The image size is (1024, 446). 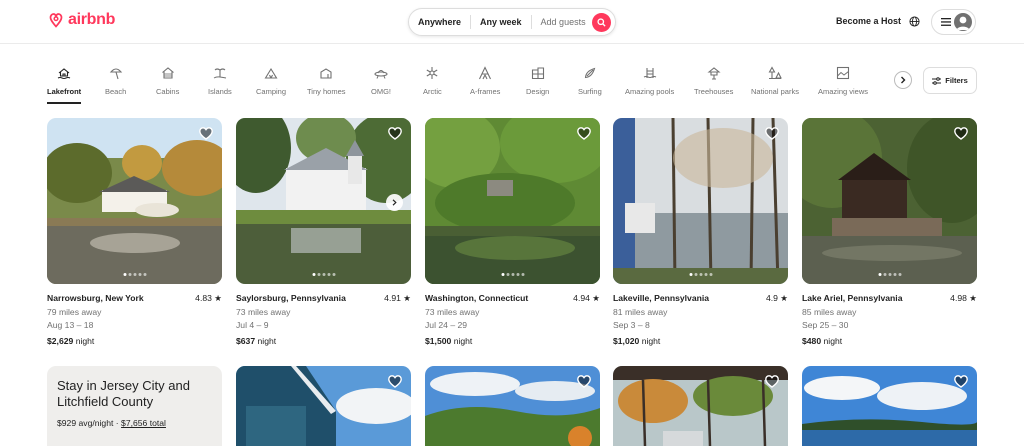 What do you see at coordinates (537, 73) in the screenshot?
I see `design-icon` at bounding box center [537, 73].